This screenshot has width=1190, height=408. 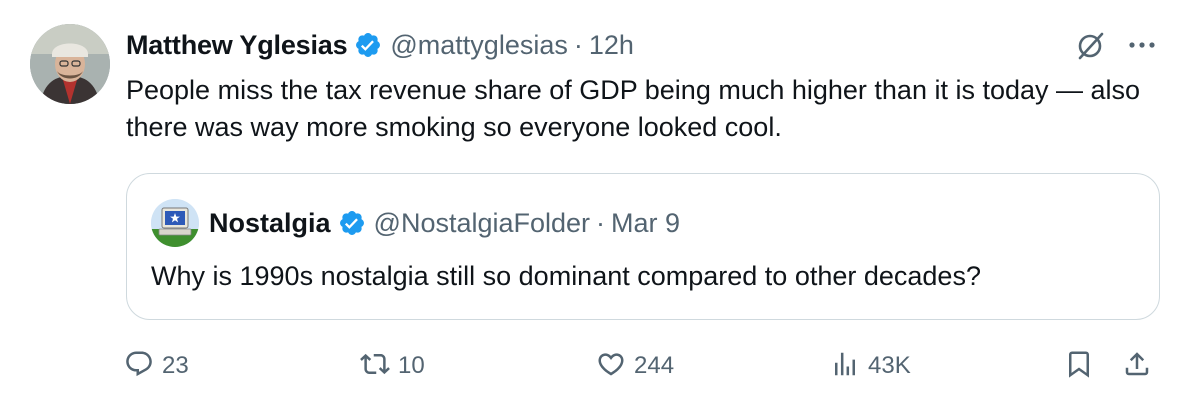 What do you see at coordinates (392, 366) in the screenshot?
I see `repost-button: 10` at bounding box center [392, 366].